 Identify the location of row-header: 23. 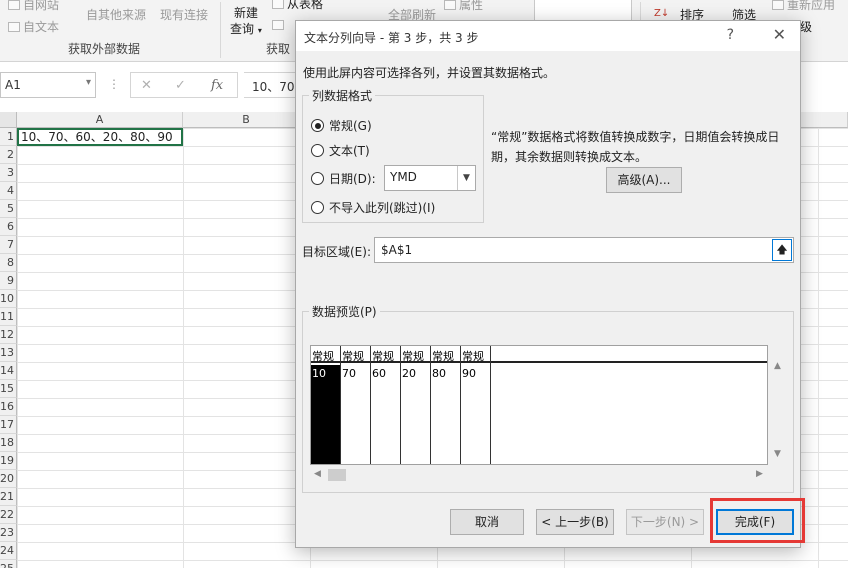
(8, 533).